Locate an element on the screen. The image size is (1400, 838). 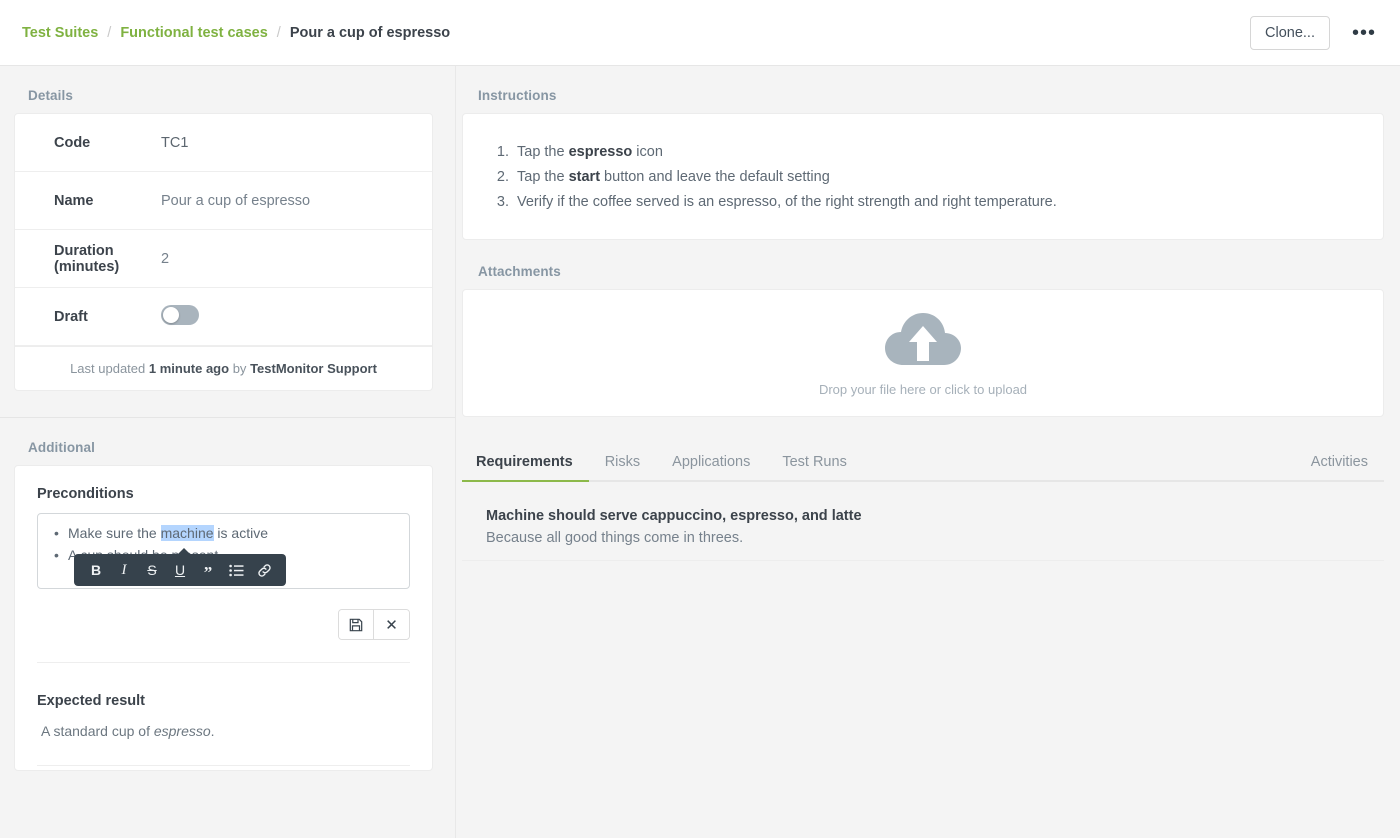
detail-value-draft is located at coordinates (180, 316).